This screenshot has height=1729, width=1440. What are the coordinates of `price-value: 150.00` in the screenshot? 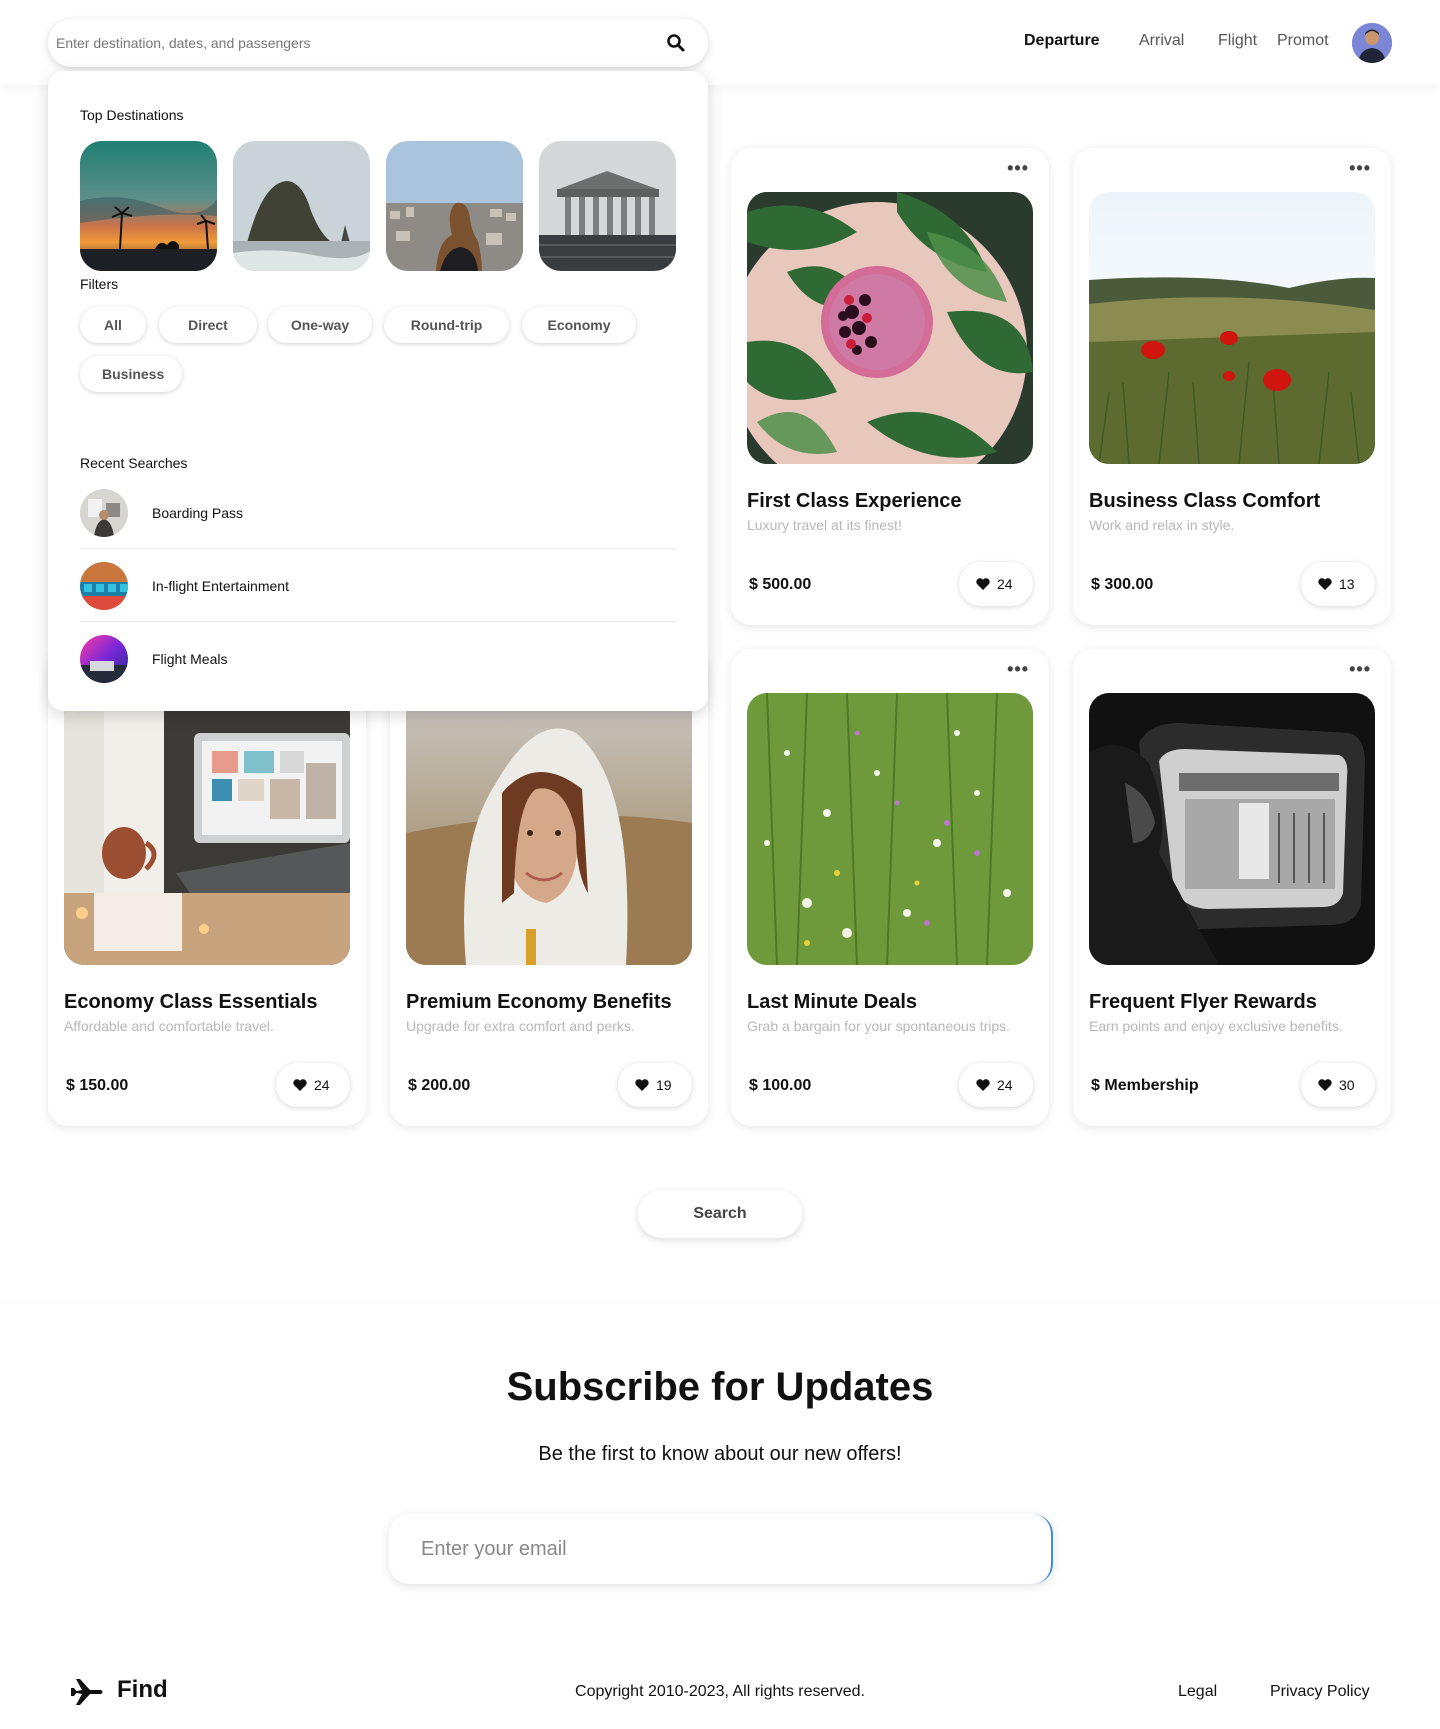 It's located at (104, 1085).